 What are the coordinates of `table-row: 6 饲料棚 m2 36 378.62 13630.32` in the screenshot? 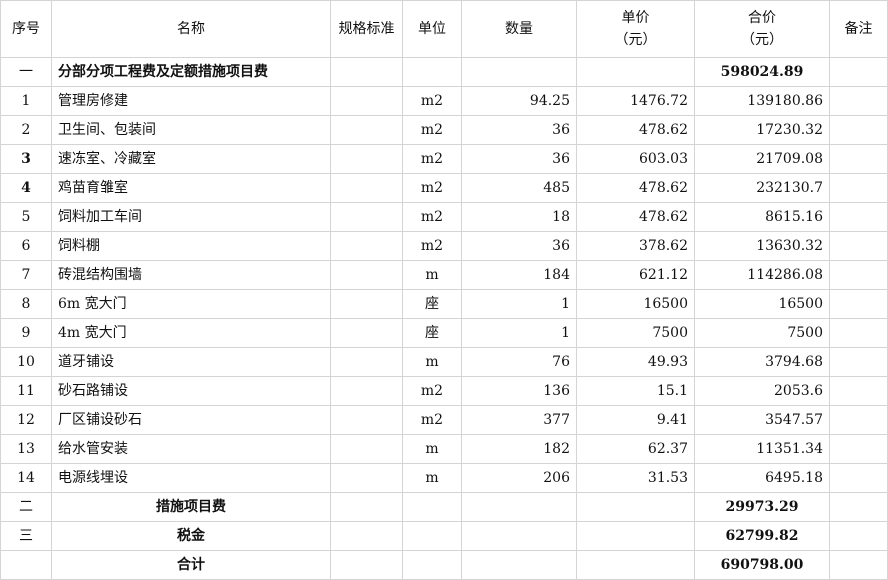 It's located at (444, 246).